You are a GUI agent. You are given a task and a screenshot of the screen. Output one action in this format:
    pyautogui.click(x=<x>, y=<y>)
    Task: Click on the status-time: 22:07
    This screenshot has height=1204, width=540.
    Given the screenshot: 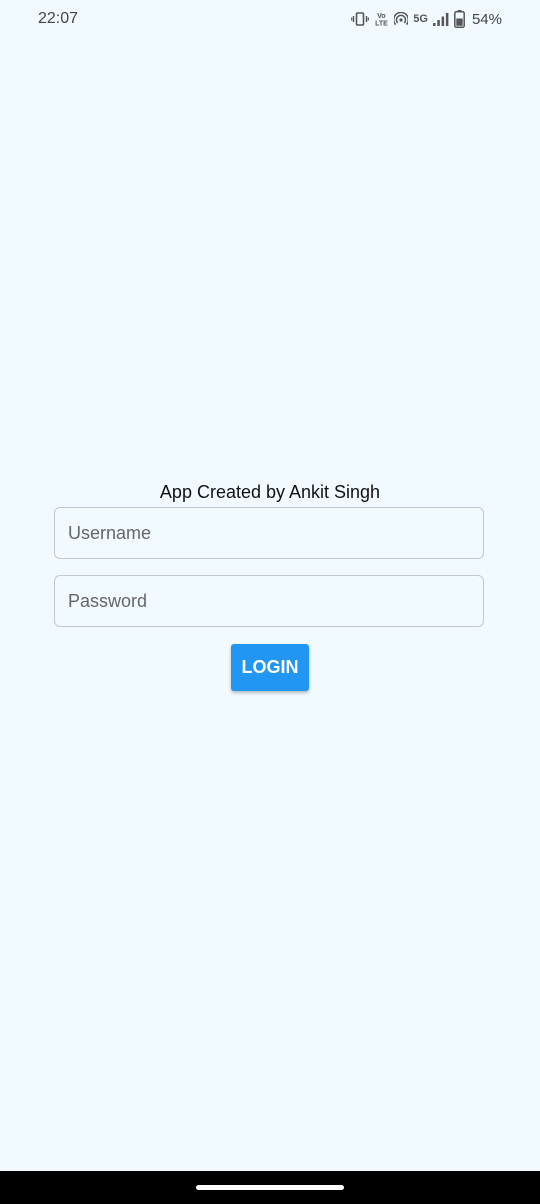 What is the action you would take?
    pyautogui.click(x=58, y=18)
    